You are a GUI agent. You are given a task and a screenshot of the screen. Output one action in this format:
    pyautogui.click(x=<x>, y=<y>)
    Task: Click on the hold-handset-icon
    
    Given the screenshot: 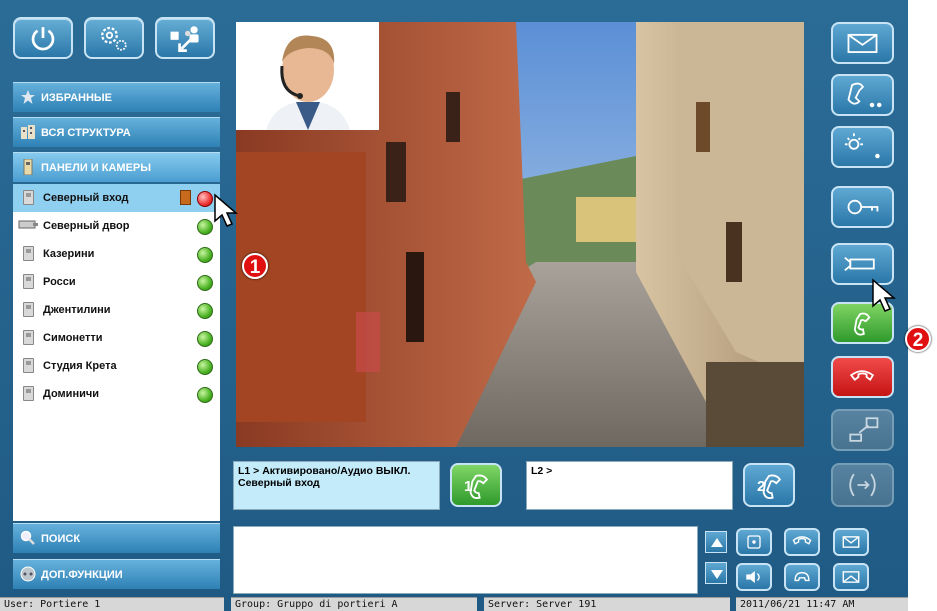 What is the action you would take?
    pyautogui.click(x=802, y=540)
    